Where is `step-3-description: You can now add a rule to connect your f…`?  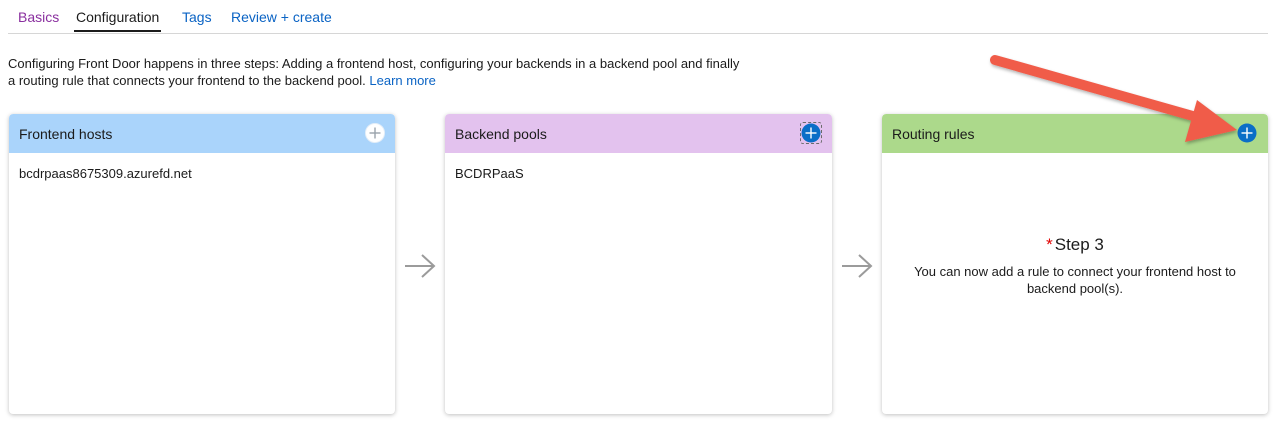
step-3-description: You can now add a rule to connect your f… is located at coordinates (1075, 280).